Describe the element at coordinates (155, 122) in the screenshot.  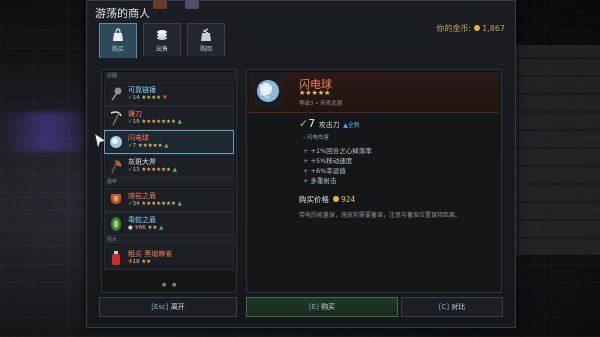
I see `item-stats: ✓19 ★★★★★★★ ▲` at that location.